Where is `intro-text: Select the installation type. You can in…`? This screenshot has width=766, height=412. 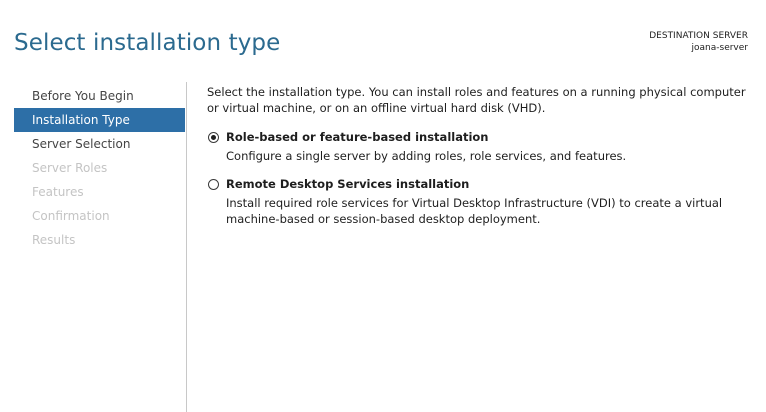
intro-text: Select the installation type. You can in… is located at coordinates (476, 100).